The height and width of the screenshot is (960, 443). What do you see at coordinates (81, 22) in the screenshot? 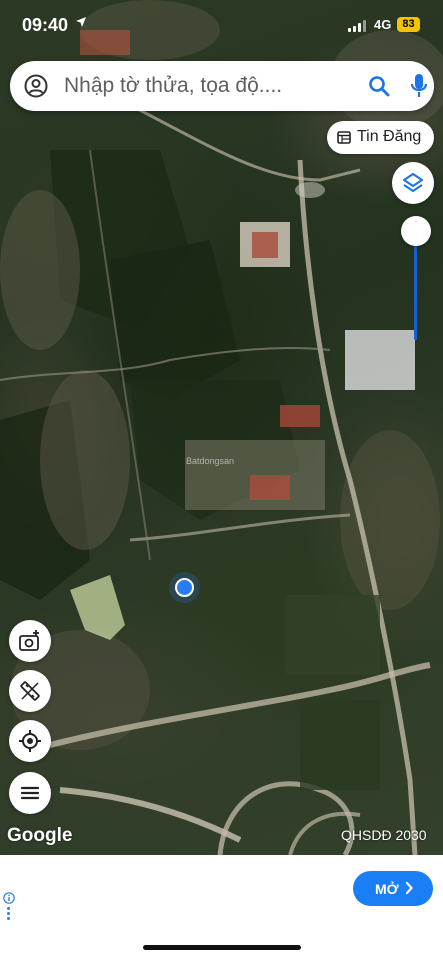
I see `location-arrow-icon` at bounding box center [81, 22].